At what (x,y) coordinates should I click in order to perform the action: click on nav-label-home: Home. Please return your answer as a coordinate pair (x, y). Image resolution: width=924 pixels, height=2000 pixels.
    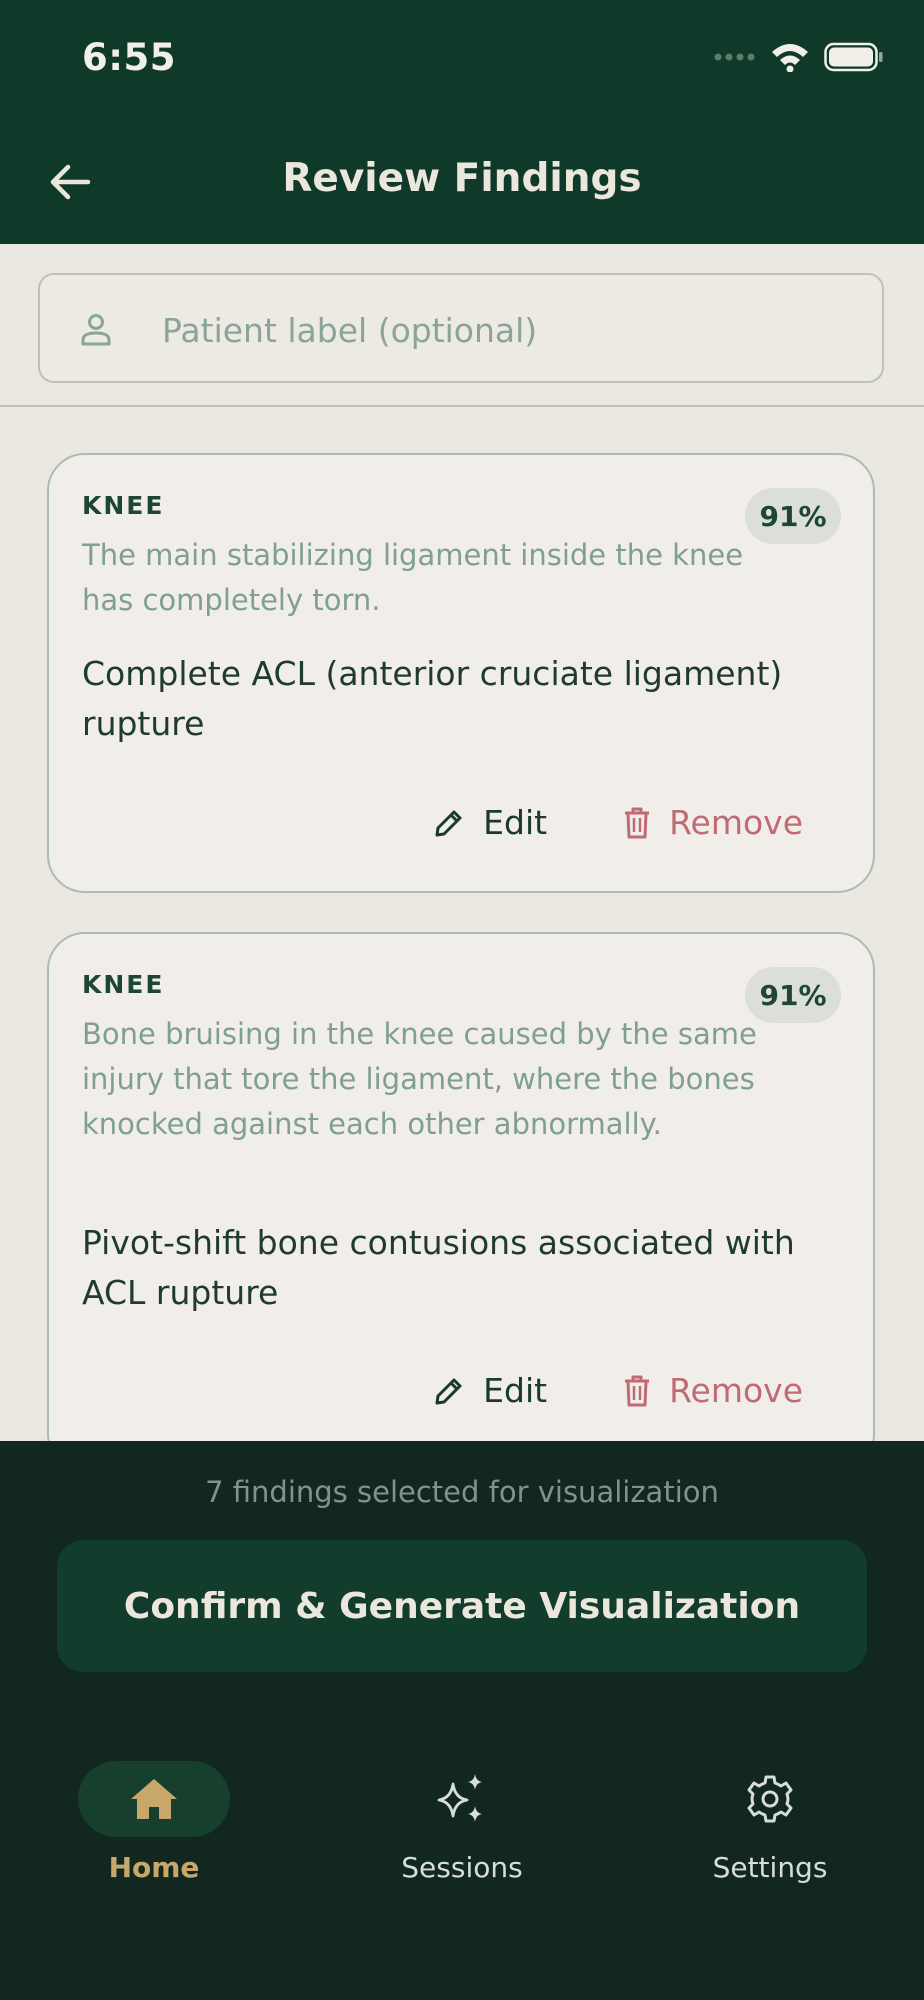
    Looking at the image, I should click on (154, 1867).